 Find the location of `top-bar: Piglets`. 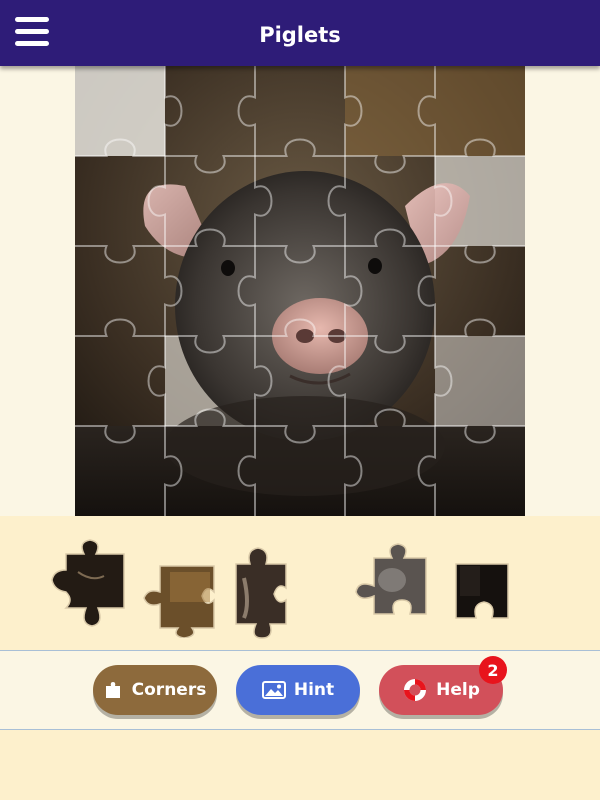

top-bar: Piglets is located at coordinates (300, 33).